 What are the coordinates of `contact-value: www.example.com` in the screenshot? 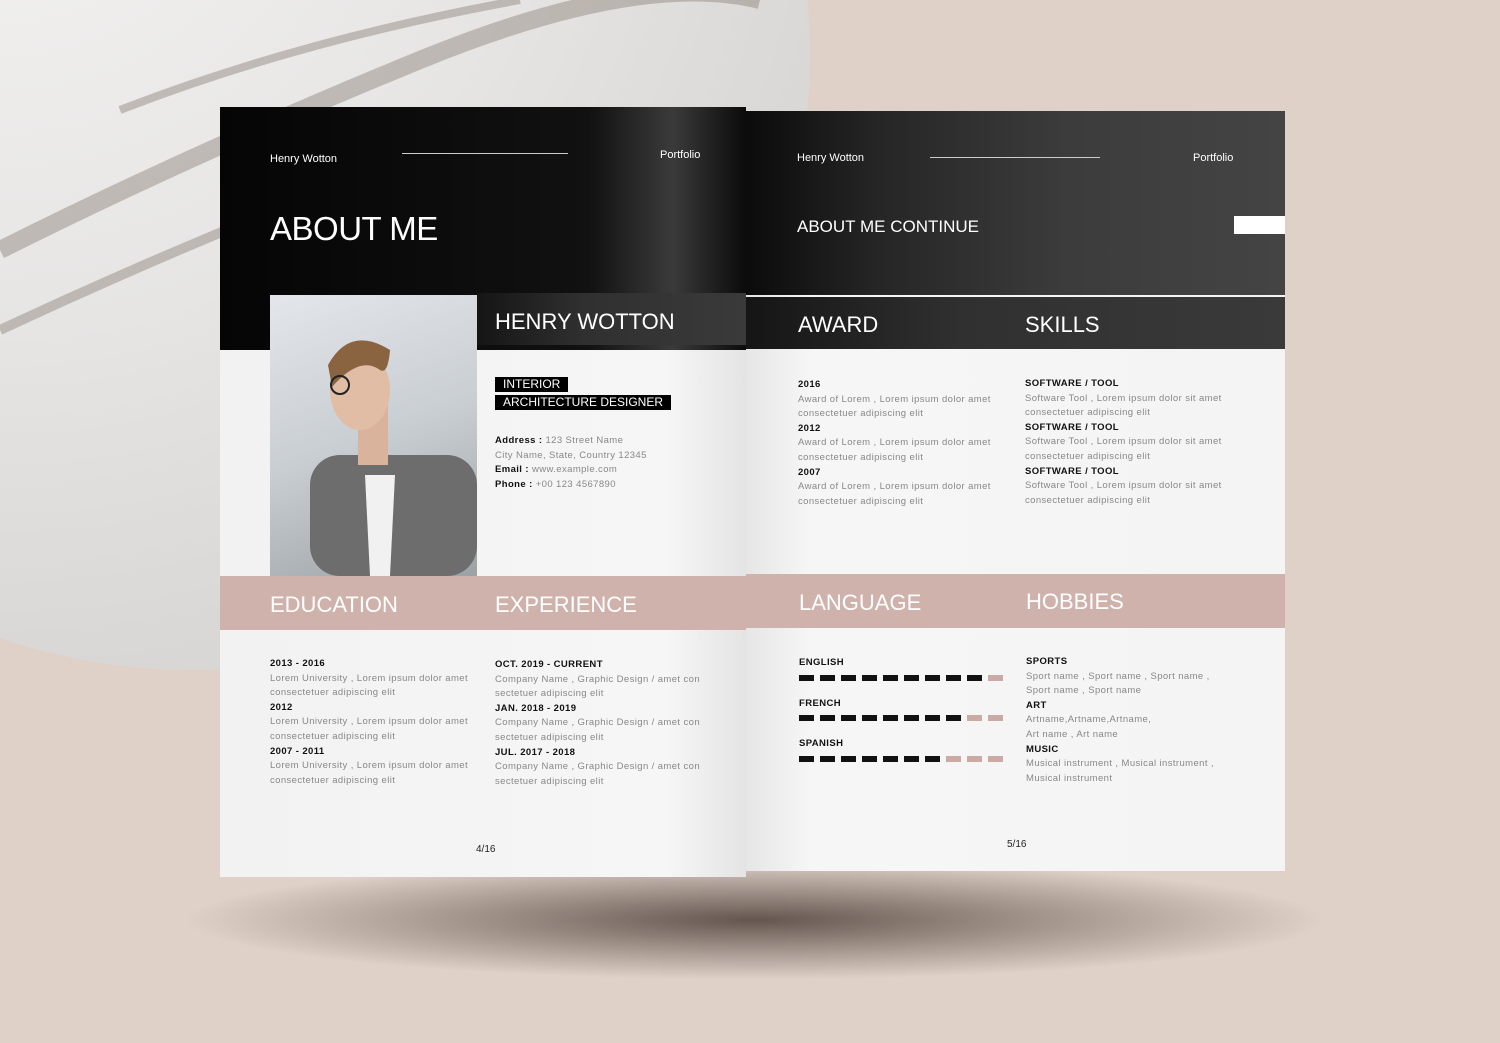 It's located at (575, 470).